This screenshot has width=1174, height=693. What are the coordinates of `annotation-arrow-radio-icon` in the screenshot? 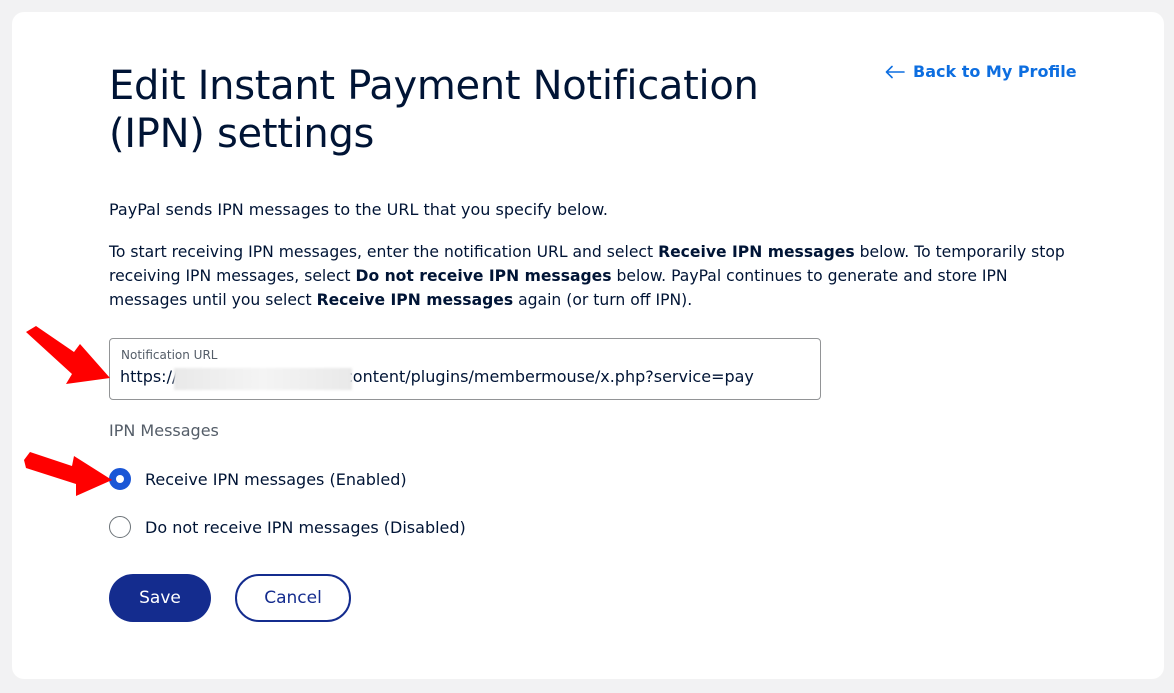 It's located at (68, 474).